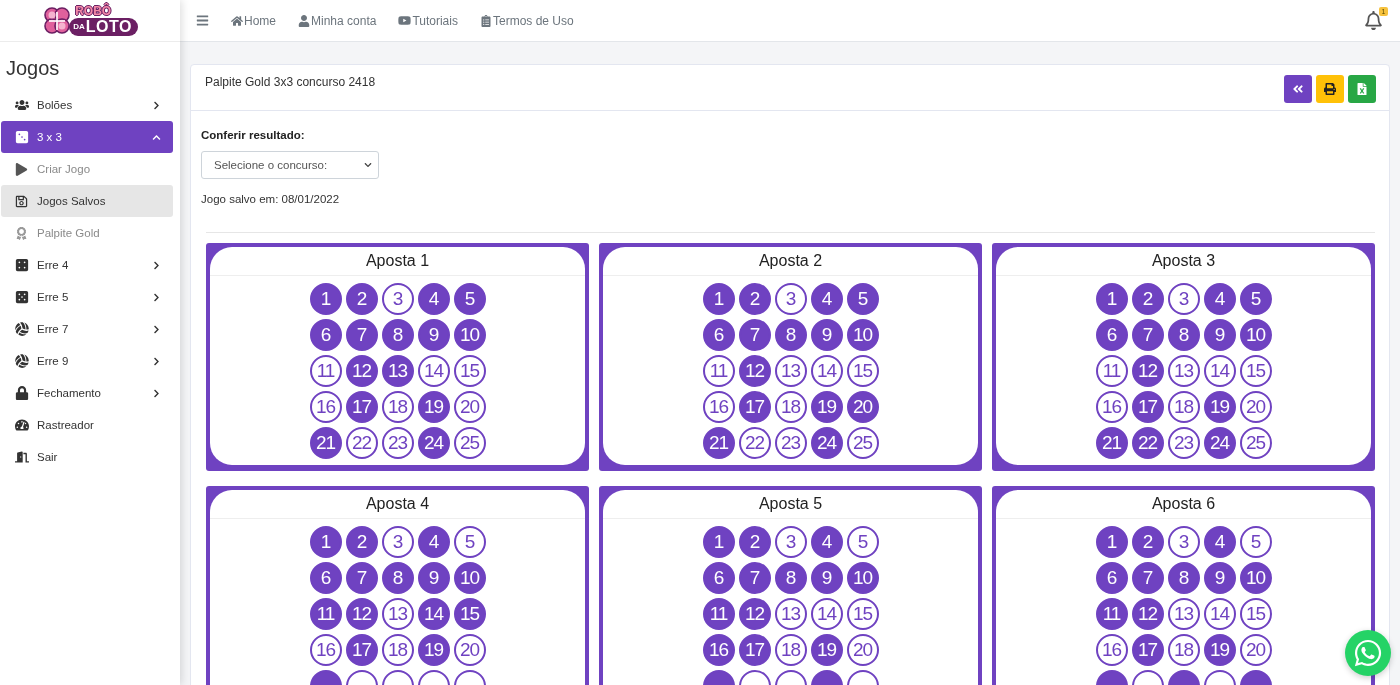 Image resolution: width=1400 pixels, height=685 pixels. I want to click on number-ball: 8, so click(790, 578).